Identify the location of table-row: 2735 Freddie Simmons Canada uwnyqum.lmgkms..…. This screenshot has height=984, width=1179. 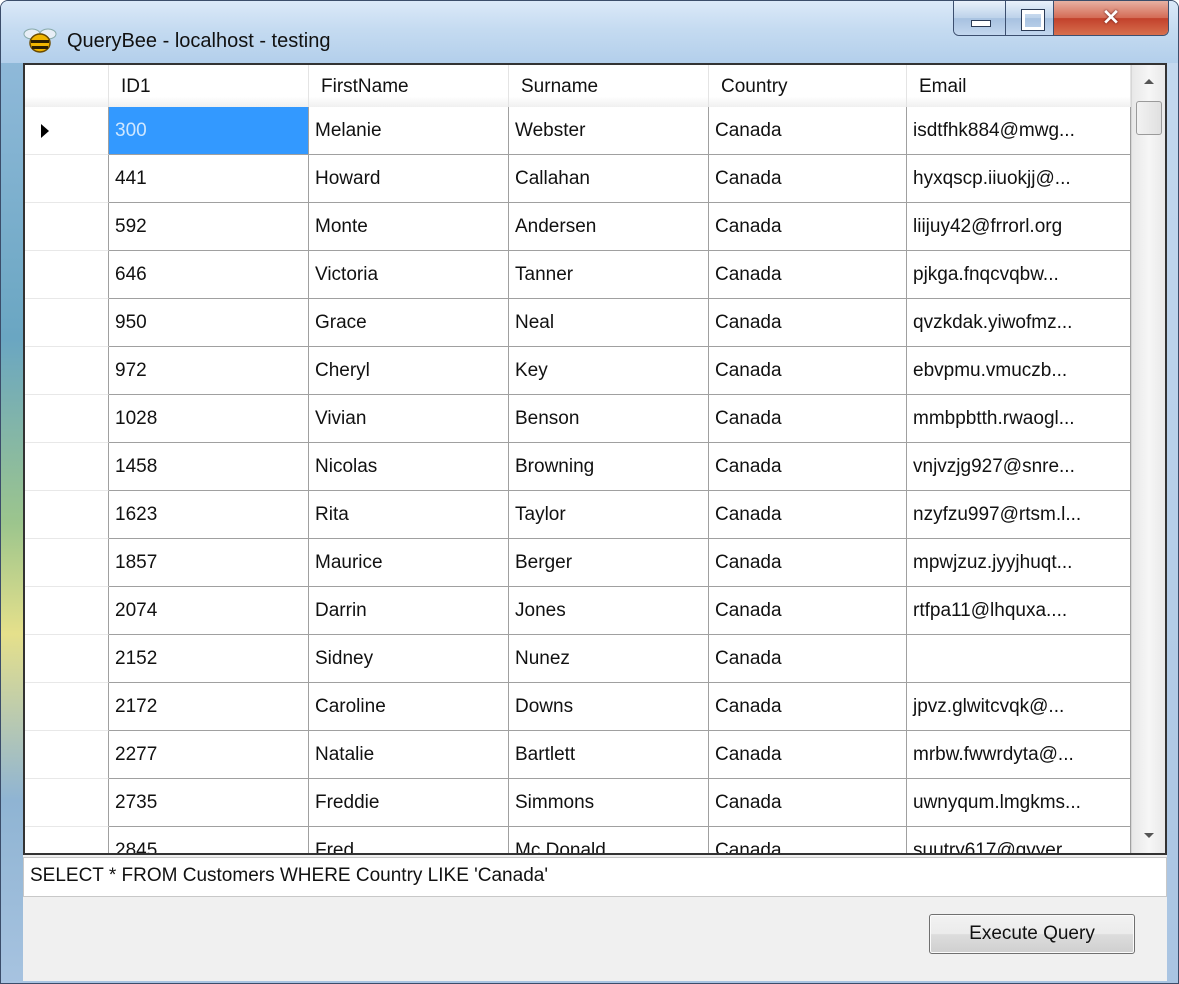
(578, 803).